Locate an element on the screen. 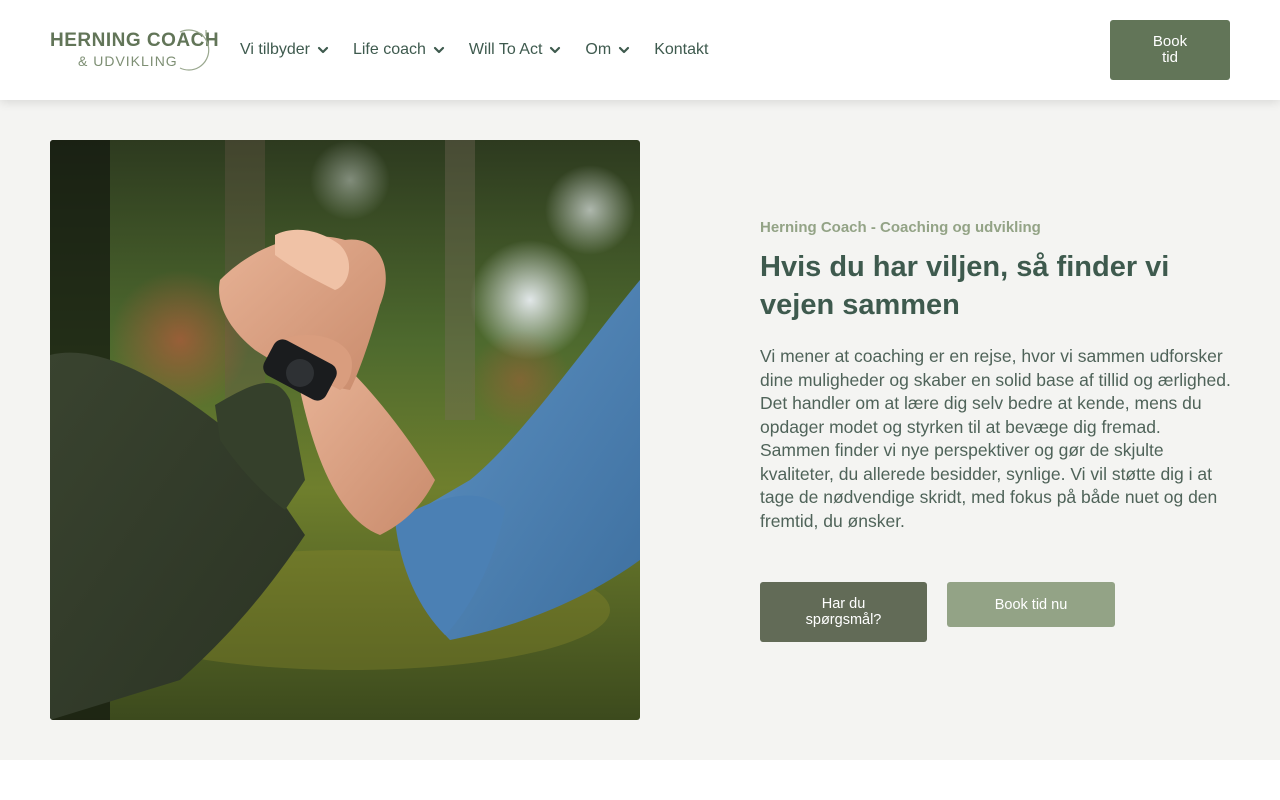 This screenshot has height=800, width=1280. logo-ring-icon is located at coordinates (194, 50).